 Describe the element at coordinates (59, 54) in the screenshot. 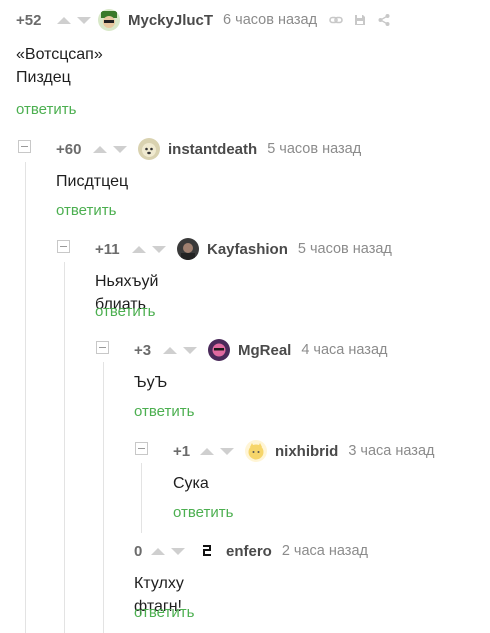

I see `comment-text-line: «Вотсцсап»` at that location.